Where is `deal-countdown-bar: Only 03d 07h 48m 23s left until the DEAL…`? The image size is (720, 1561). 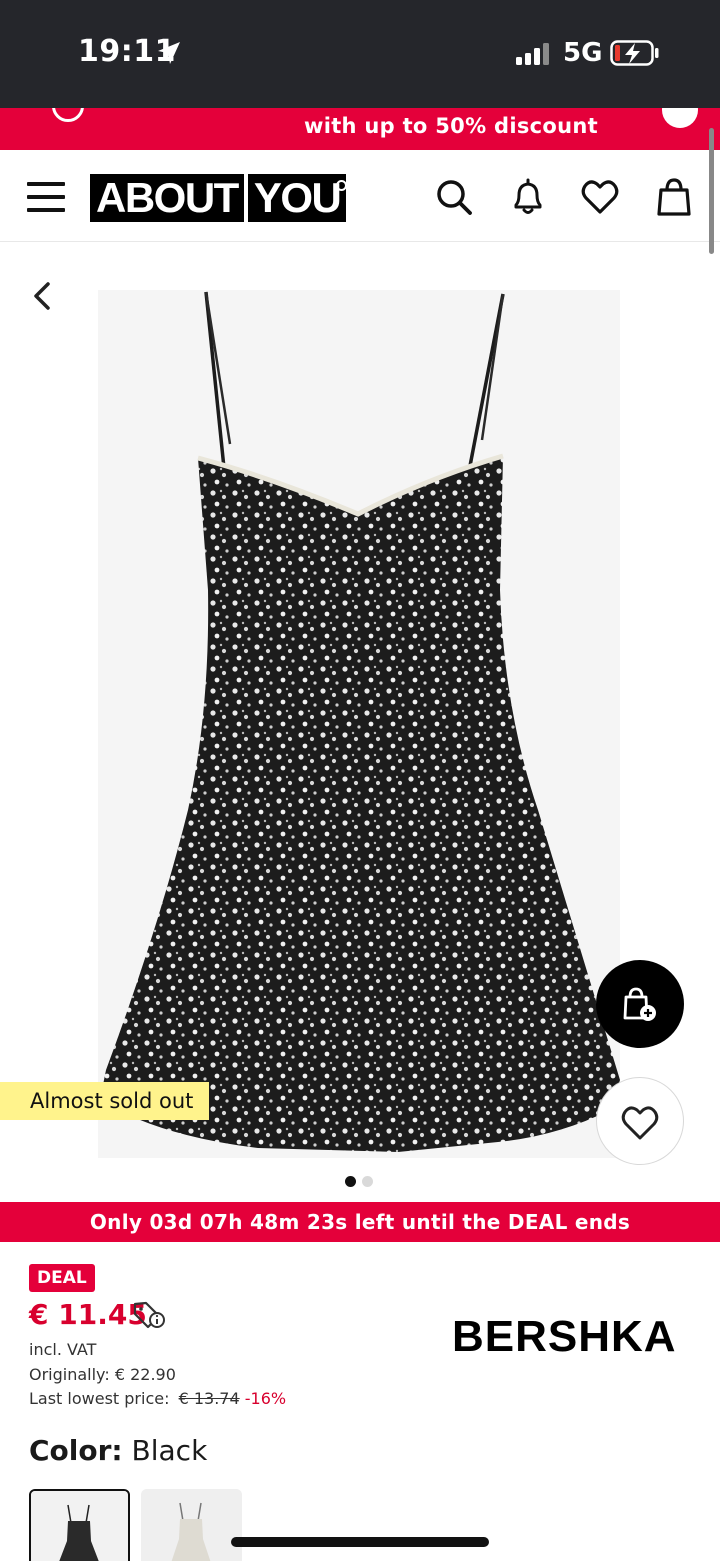
deal-countdown-bar: Only 03d 07h 48m 23s left until the DEAL… is located at coordinates (360, 1222).